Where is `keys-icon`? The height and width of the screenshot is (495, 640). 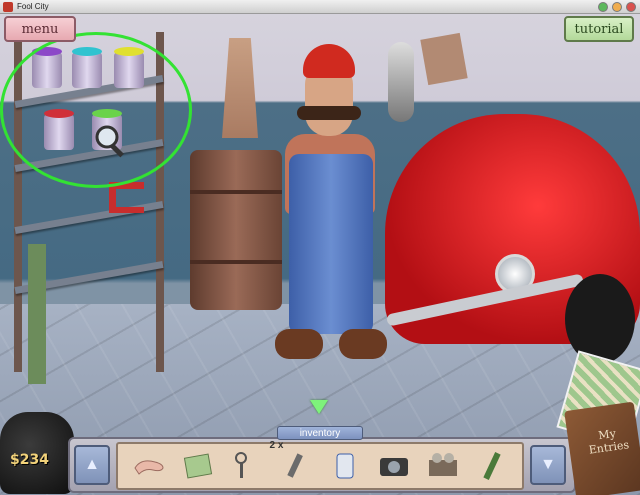 keys-icon is located at coordinates (240, 465).